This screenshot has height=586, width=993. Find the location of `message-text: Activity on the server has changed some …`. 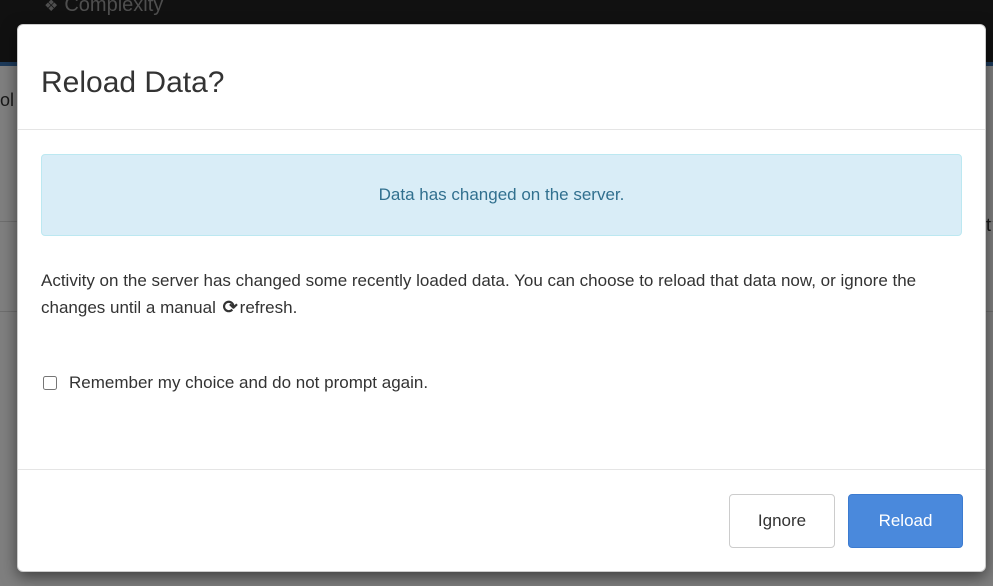

message-text: Activity on the server has changed some … is located at coordinates (479, 294).